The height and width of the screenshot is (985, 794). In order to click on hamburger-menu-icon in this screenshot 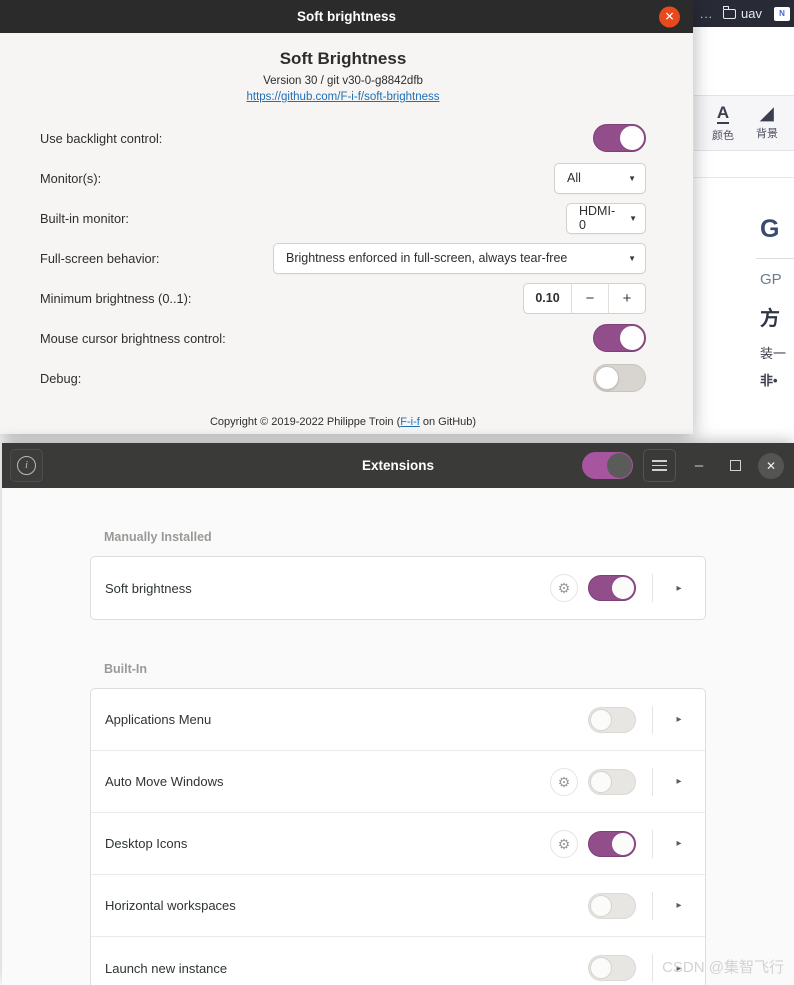, I will do `click(659, 465)`.